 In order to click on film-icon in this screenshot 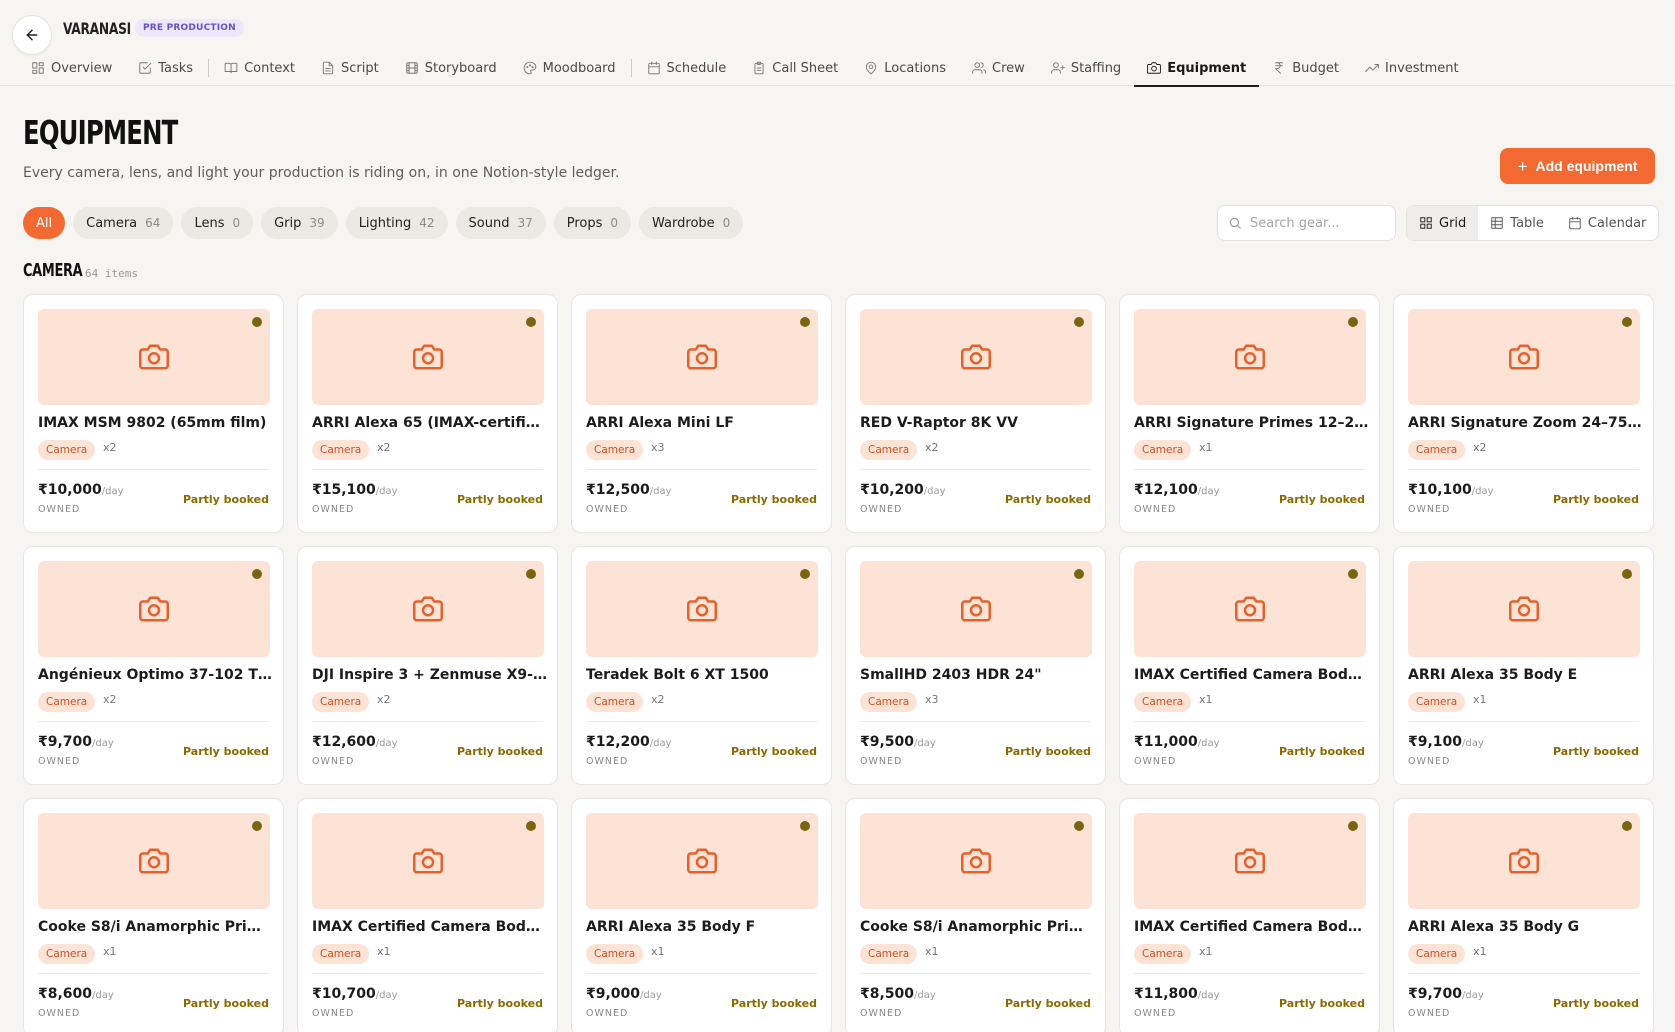, I will do `click(412, 68)`.